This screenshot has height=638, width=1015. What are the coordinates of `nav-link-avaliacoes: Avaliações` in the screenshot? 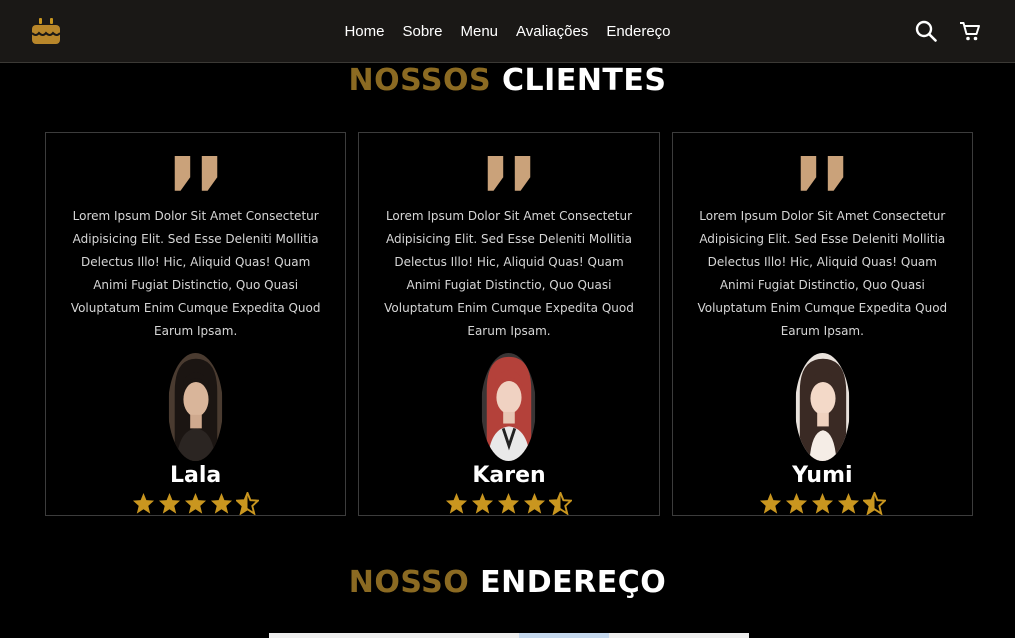 It's located at (552, 31).